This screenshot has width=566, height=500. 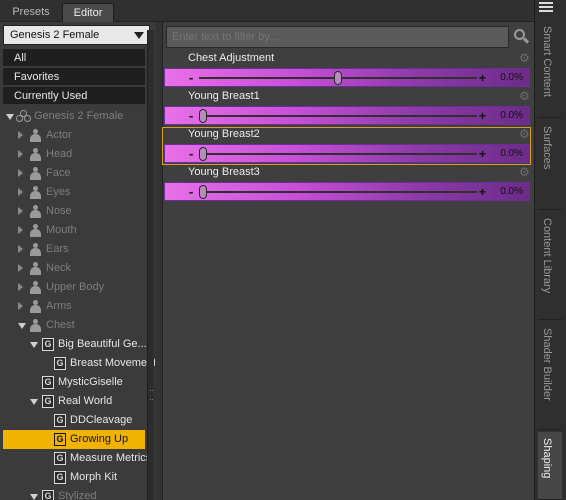 What do you see at coordinates (101, 420) in the screenshot?
I see `tree-node-label: DDCleavage` at bounding box center [101, 420].